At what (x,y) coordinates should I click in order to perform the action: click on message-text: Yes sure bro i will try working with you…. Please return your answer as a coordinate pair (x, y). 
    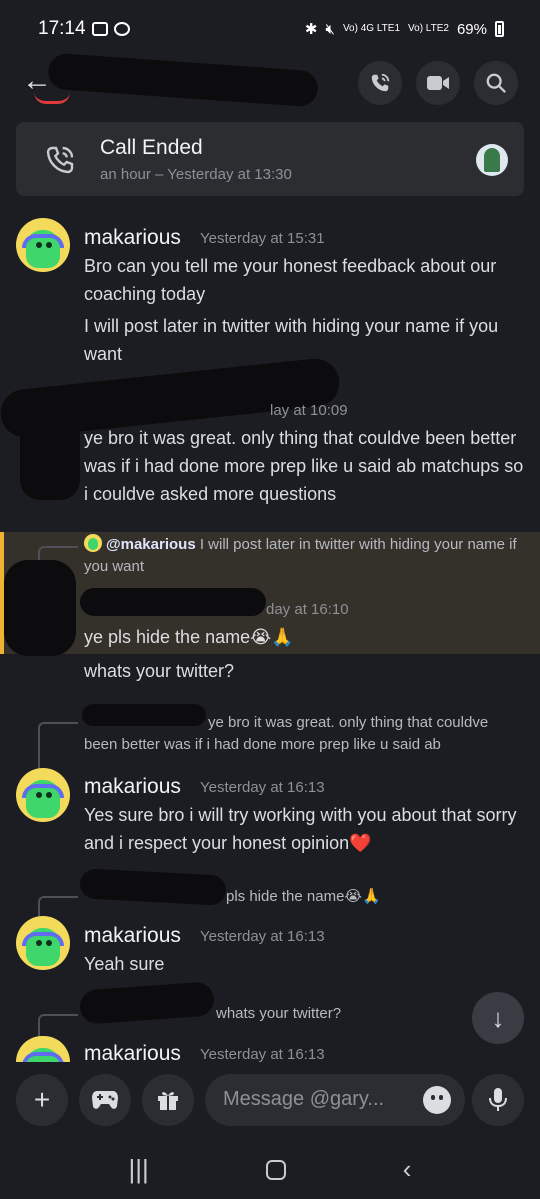
    Looking at the image, I should click on (304, 829).